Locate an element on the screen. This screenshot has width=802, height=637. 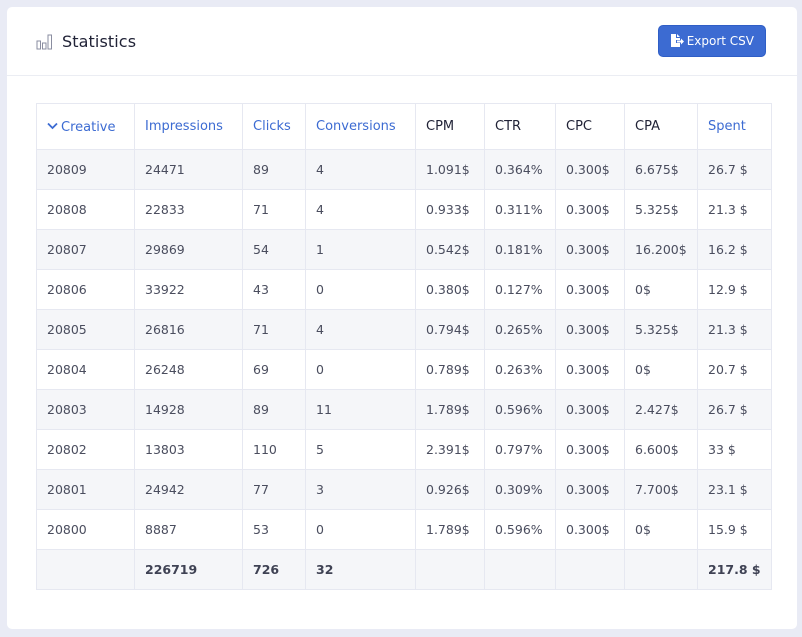
cell-creative: 20809 is located at coordinates (85, 169).